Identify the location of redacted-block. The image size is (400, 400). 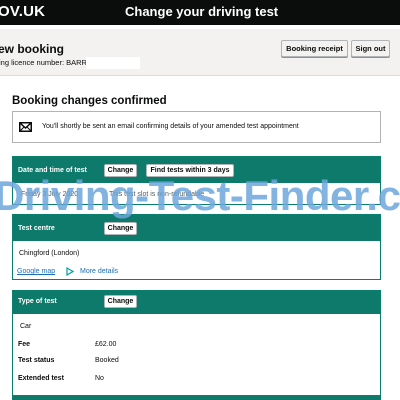
(113, 63).